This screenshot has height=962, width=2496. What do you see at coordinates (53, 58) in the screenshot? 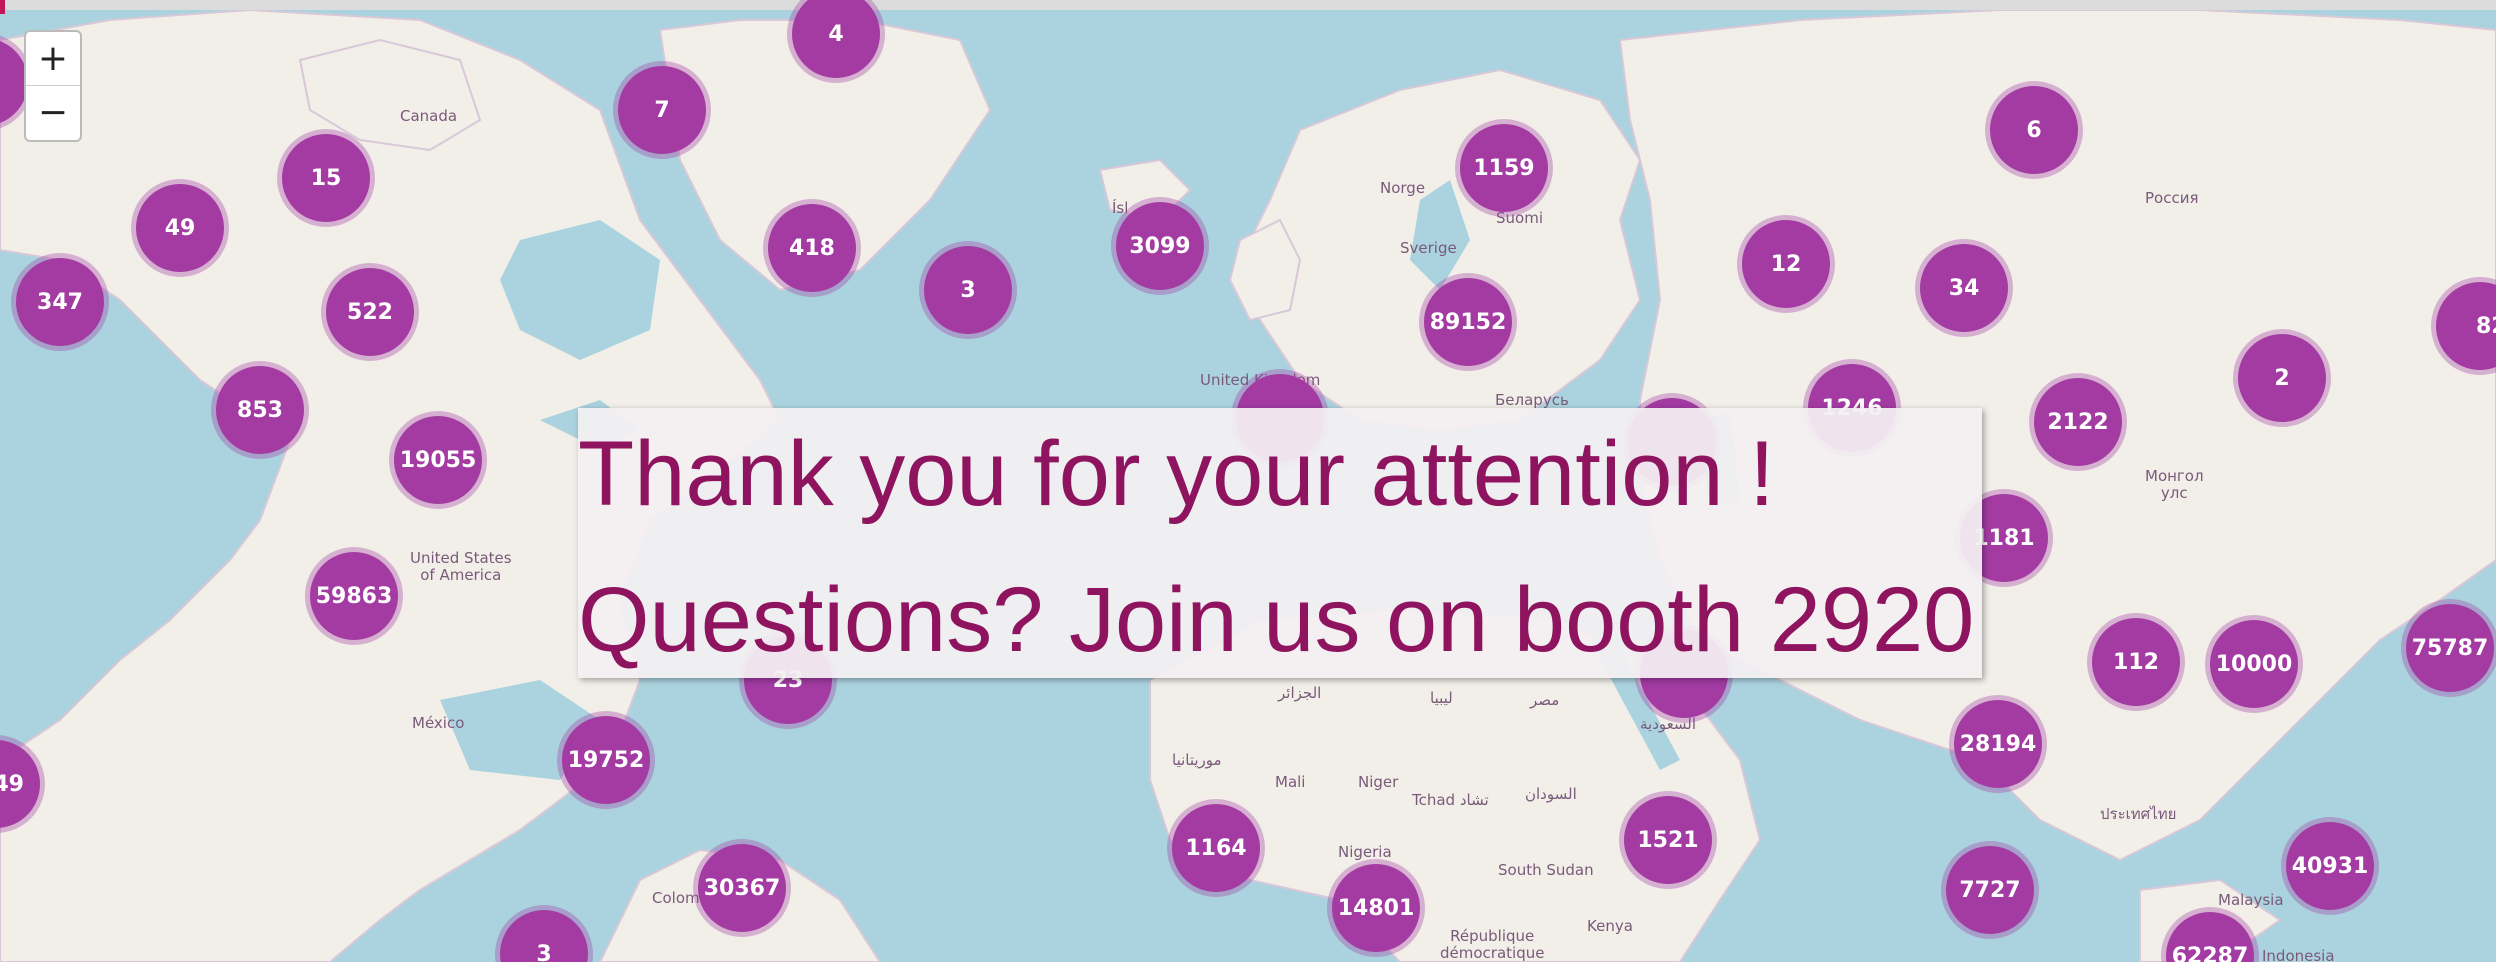
I see `zoom-in-button: +` at bounding box center [53, 58].